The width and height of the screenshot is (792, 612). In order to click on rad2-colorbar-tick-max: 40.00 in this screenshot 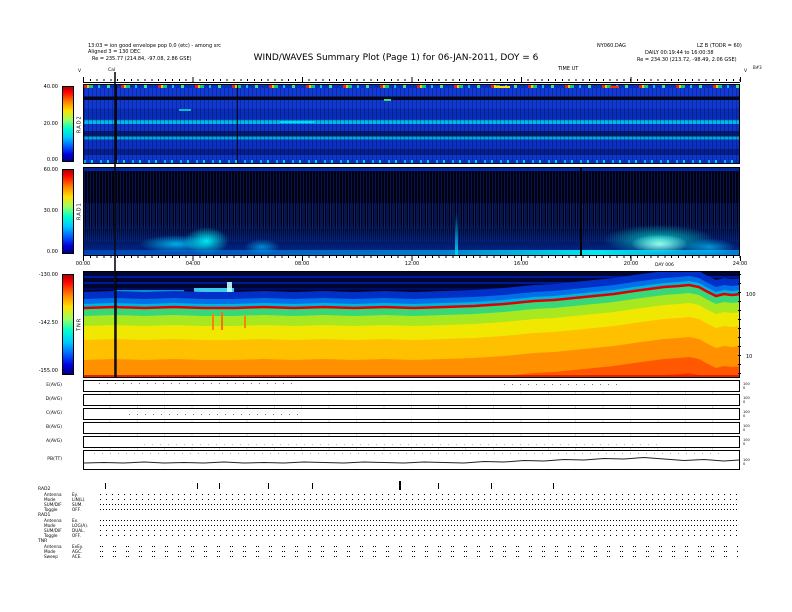, I will do `click(50, 87)`.